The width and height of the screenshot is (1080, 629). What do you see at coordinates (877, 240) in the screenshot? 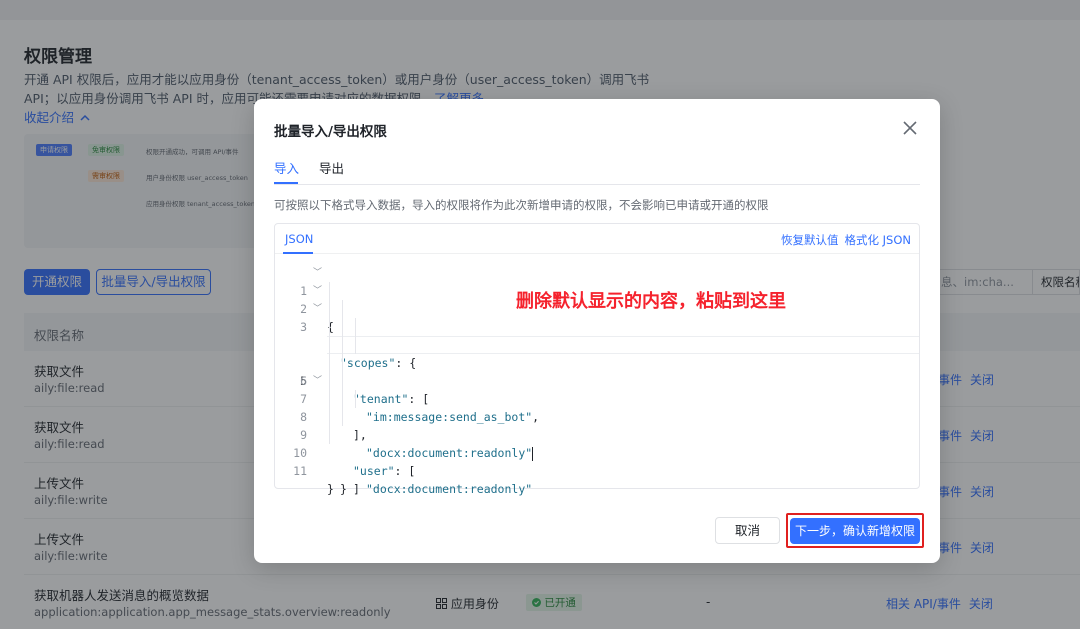
I see `format-json-link: 格式化 JSON` at bounding box center [877, 240].